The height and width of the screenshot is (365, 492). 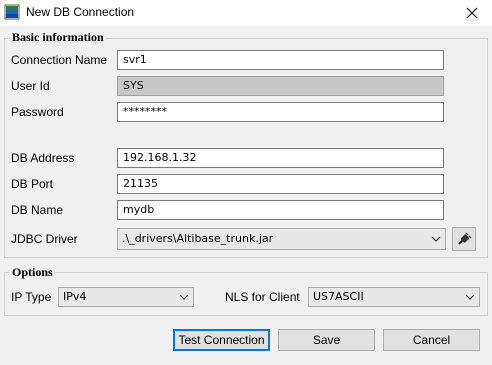 I want to click on db-name-label: DB Name, so click(x=37, y=210).